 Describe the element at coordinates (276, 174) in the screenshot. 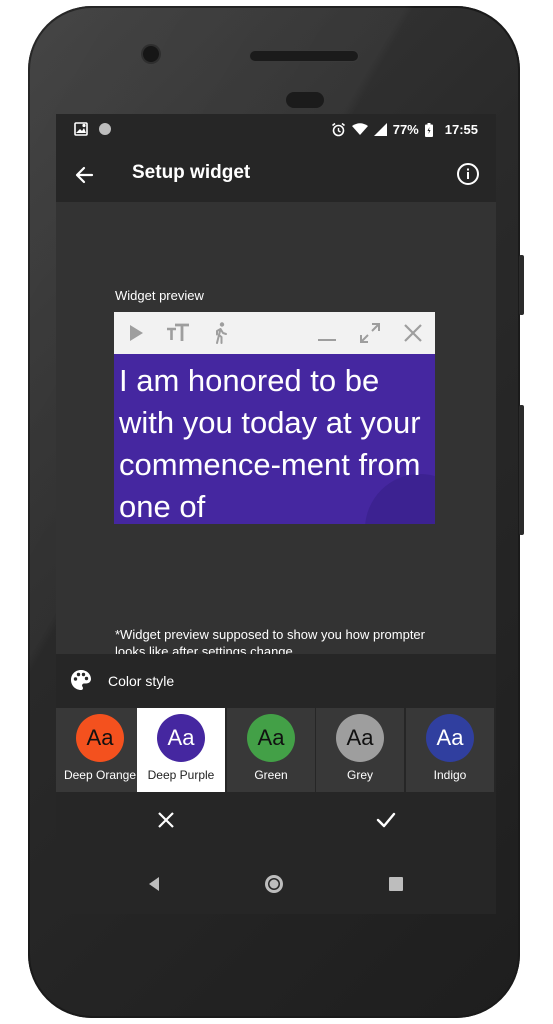

I see `app-toolbar: Setup widget` at that location.